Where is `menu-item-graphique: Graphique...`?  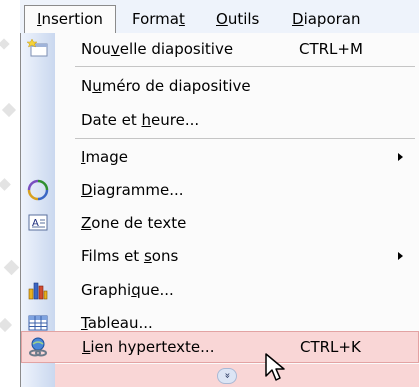
menu-item-graphique: Graphique... is located at coordinates (220, 290).